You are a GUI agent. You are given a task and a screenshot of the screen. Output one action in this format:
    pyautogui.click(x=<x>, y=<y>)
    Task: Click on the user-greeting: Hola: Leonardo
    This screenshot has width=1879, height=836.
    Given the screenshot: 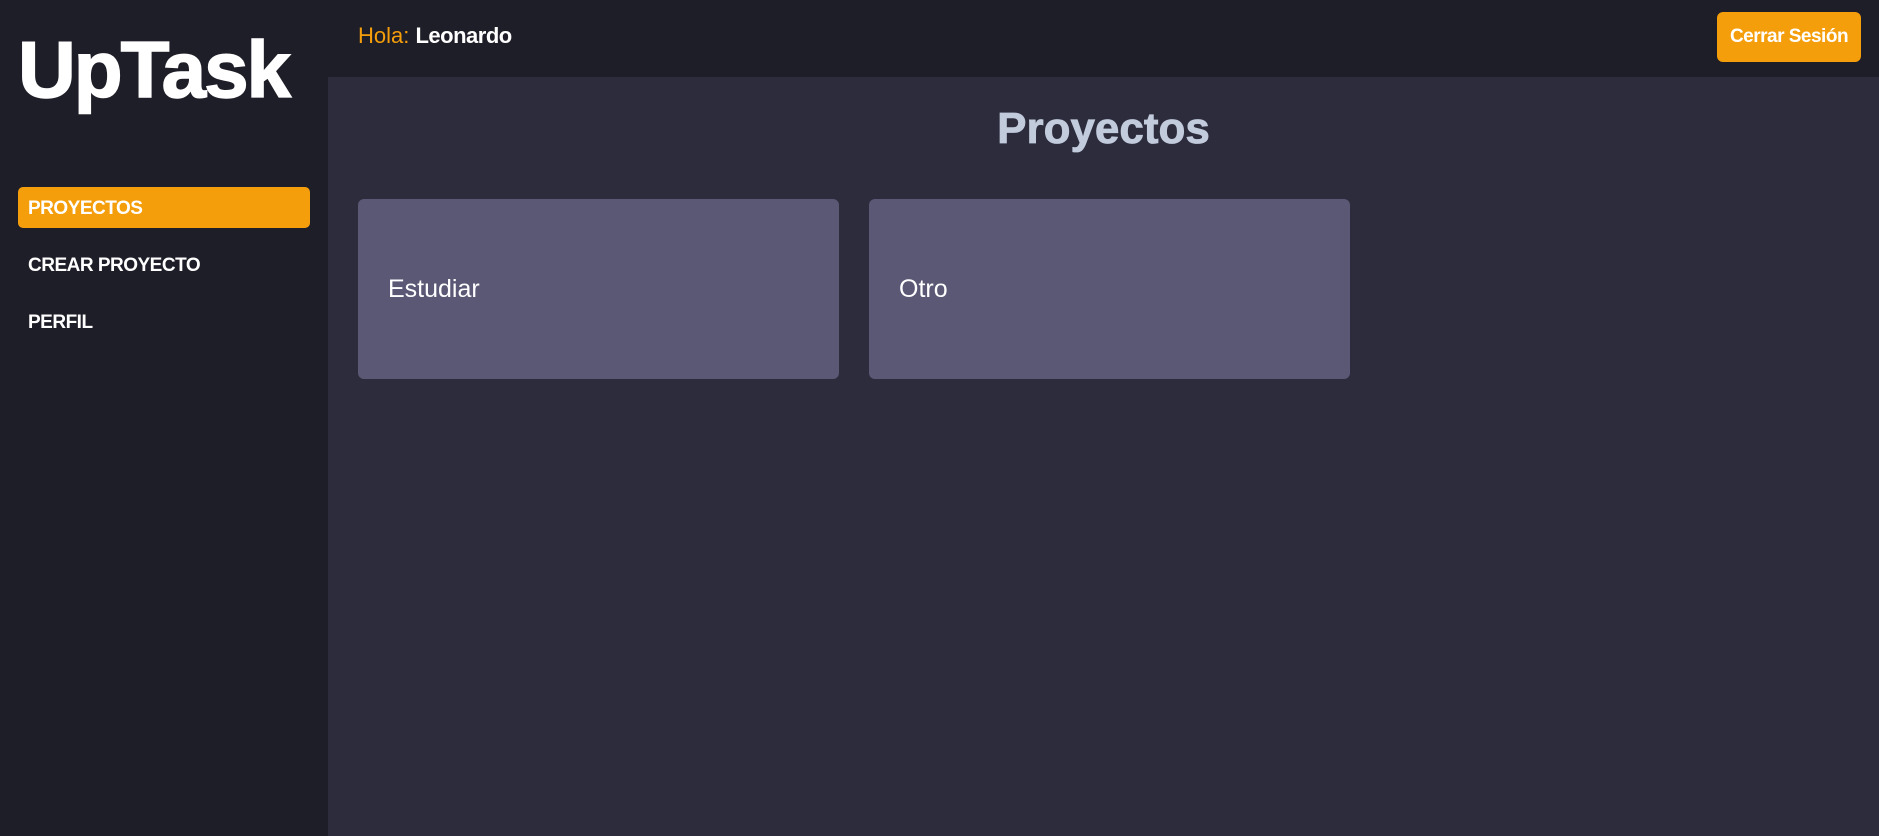 What is the action you would take?
    pyautogui.click(x=435, y=35)
    